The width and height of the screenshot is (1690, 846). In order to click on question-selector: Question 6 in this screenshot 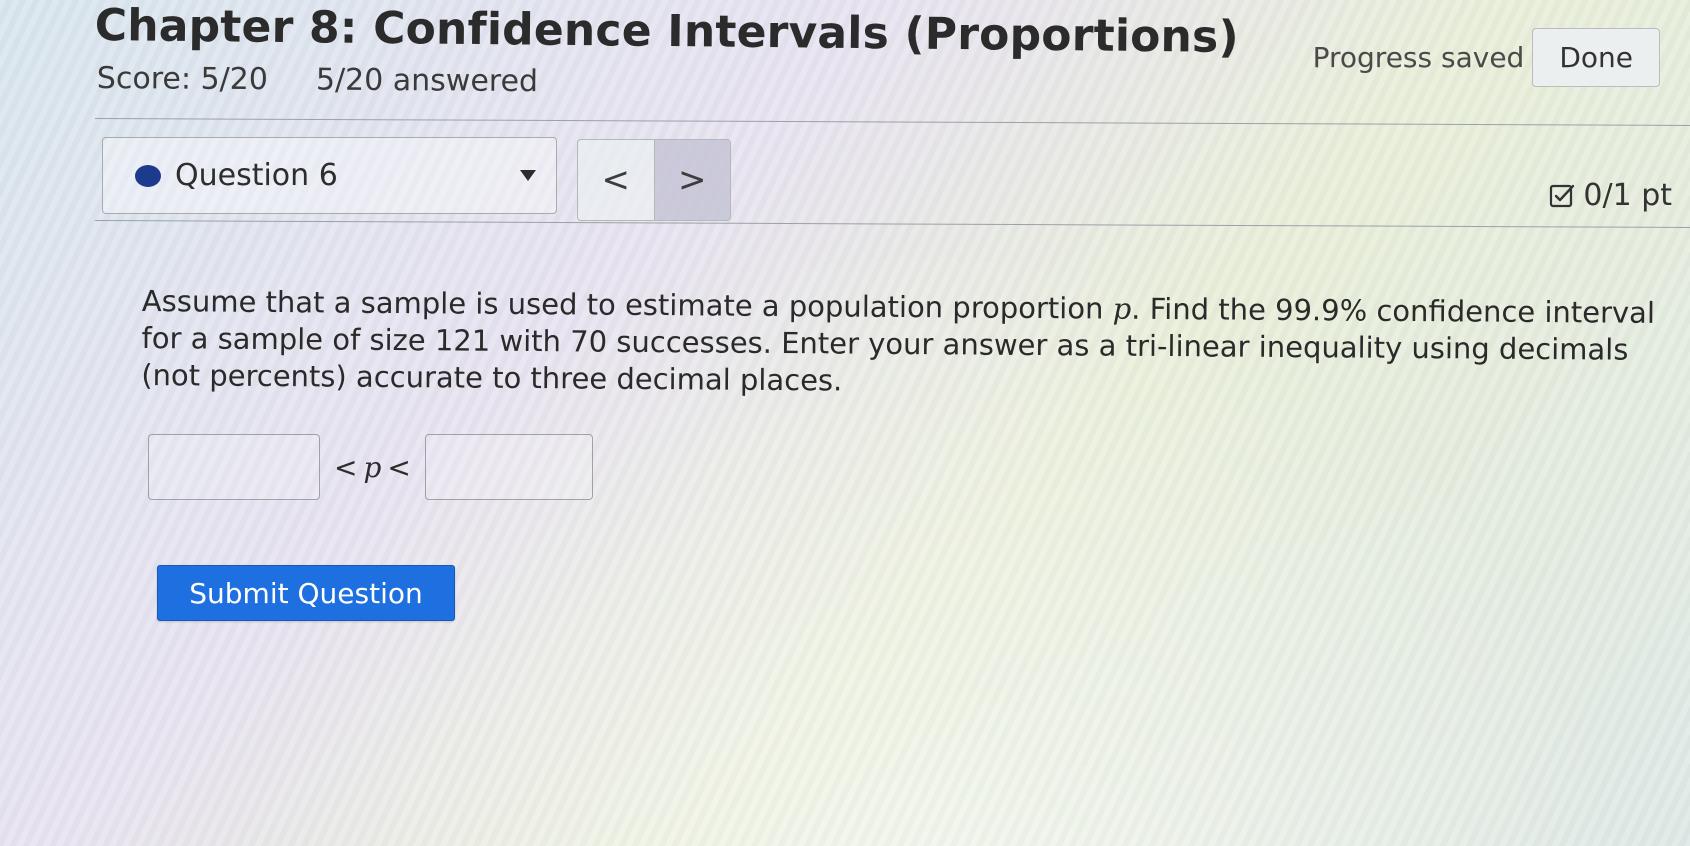, I will do `click(329, 175)`.